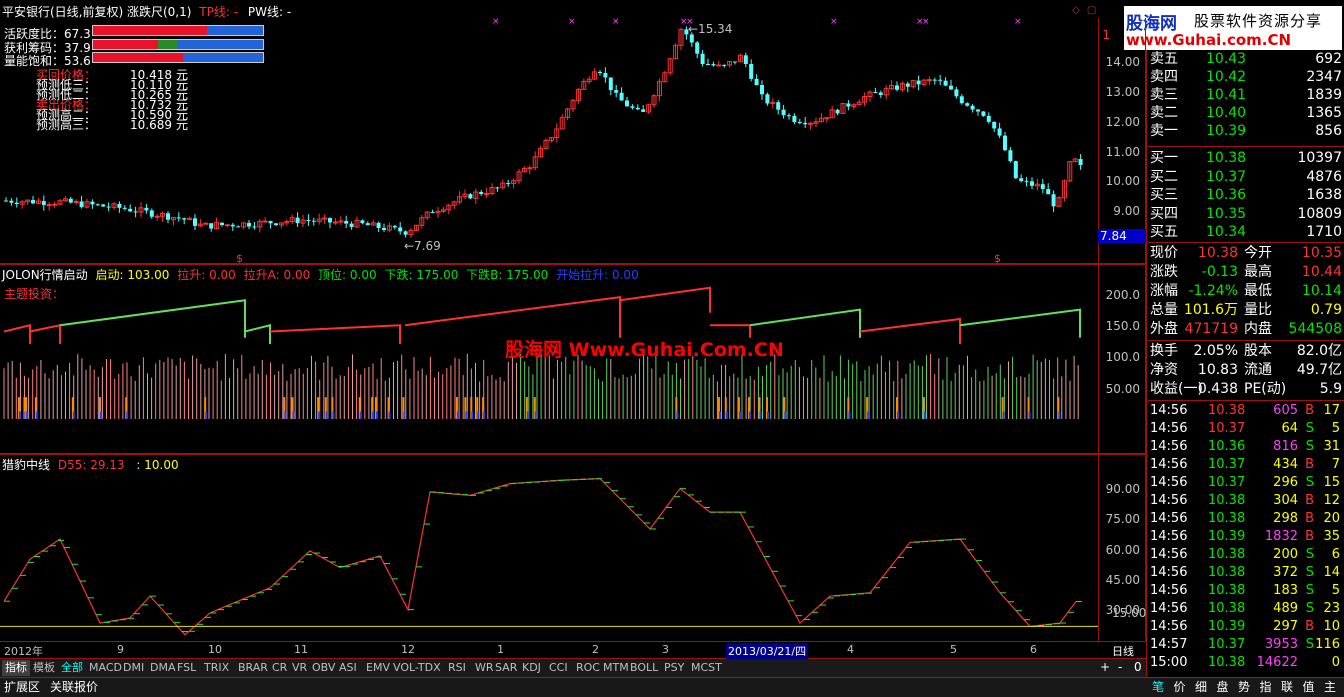 The width and height of the screenshot is (1344, 697). What do you see at coordinates (1158, 687) in the screenshot?
I see `side-tab: 笔` at bounding box center [1158, 687].